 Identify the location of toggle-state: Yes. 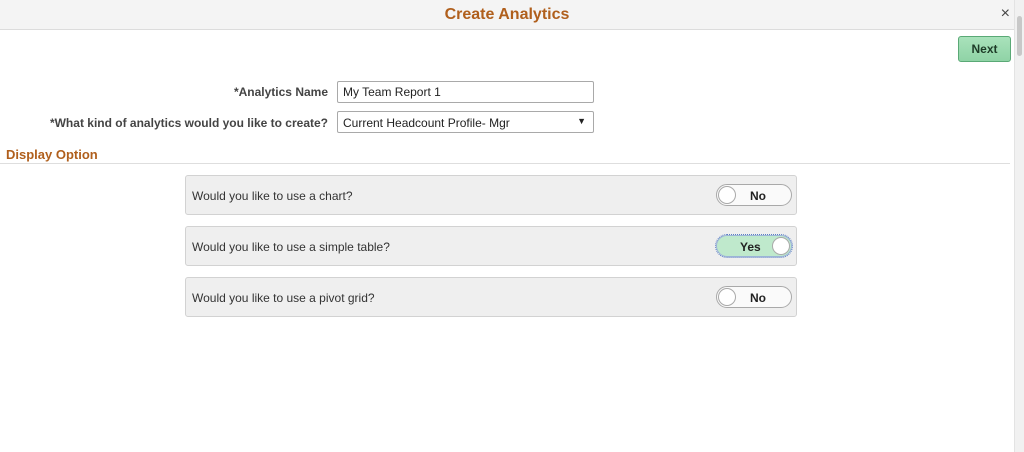
(750, 247).